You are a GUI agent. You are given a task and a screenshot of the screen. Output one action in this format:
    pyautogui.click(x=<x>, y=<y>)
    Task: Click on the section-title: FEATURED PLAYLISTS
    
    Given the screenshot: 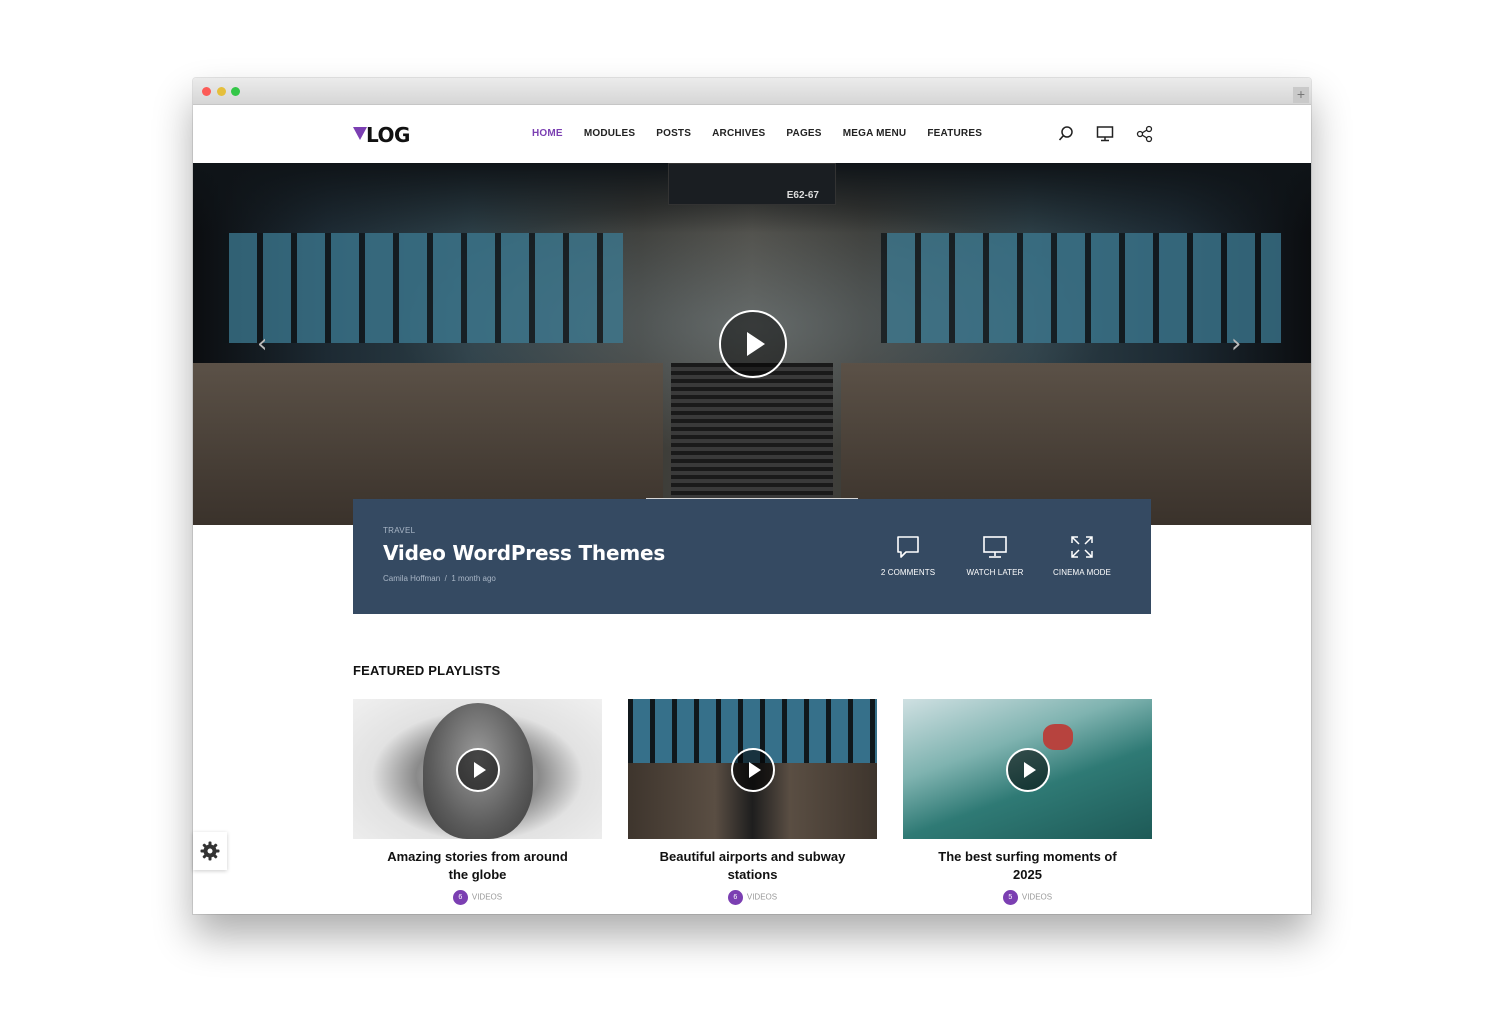 What is the action you would take?
    pyautogui.click(x=427, y=670)
    